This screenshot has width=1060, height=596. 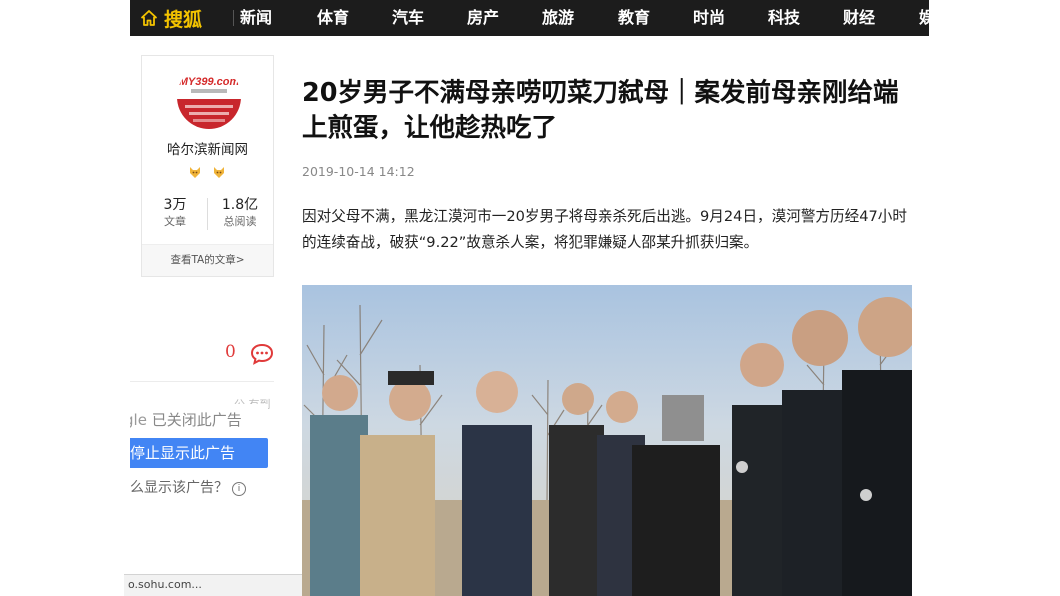 I want to click on google-fragment: gle, so click(x=138, y=420).